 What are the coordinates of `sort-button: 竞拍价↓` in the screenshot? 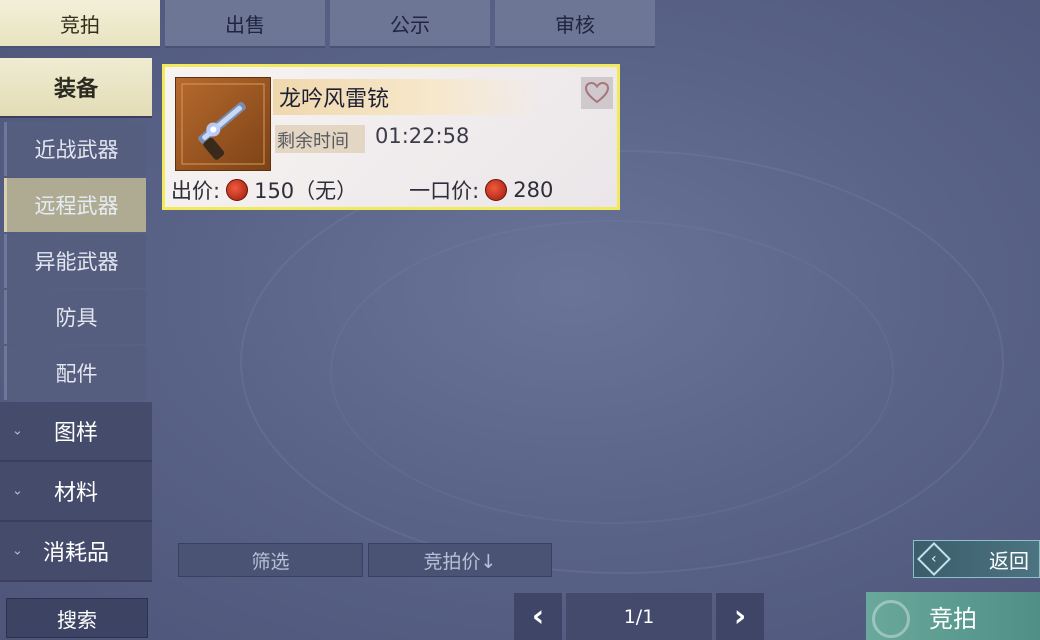 It's located at (460, 560).